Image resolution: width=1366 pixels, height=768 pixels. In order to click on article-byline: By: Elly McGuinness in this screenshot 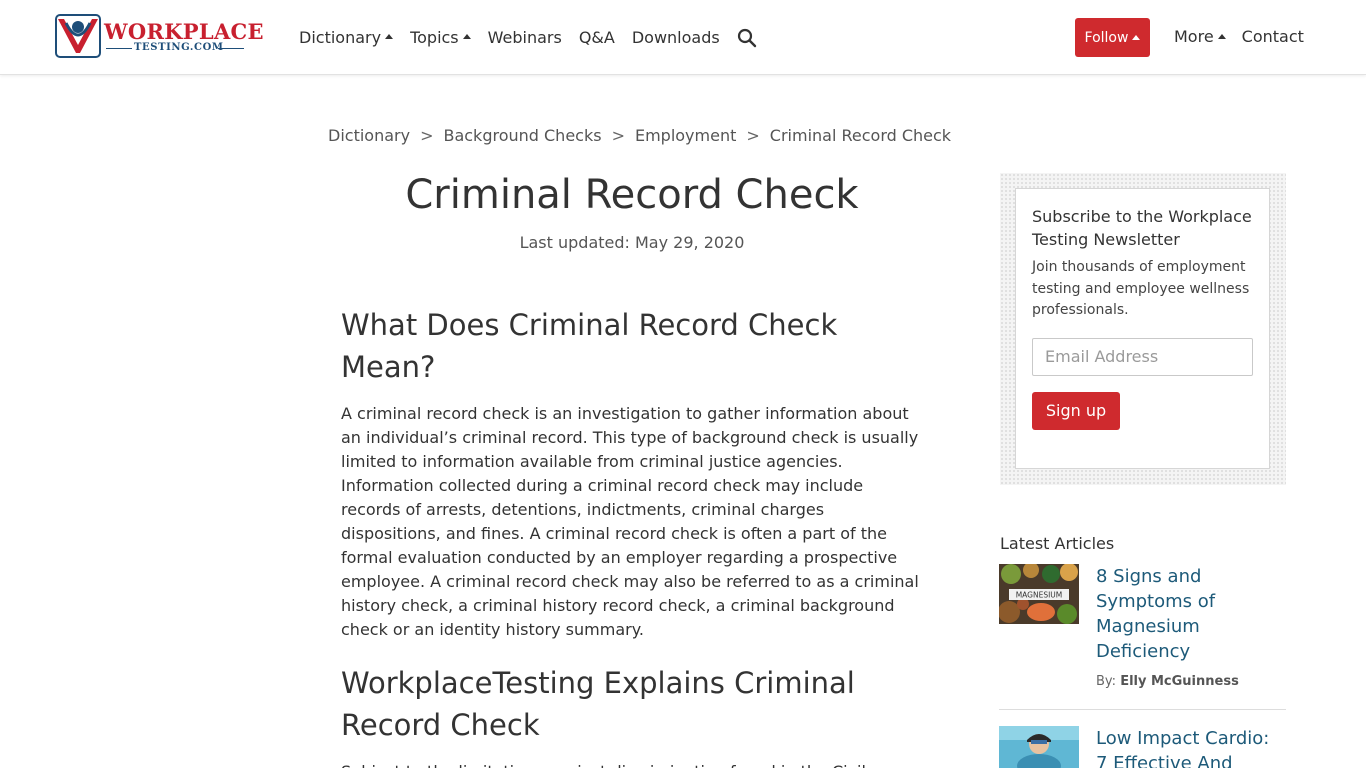, I will do `click(1167, 681)`.